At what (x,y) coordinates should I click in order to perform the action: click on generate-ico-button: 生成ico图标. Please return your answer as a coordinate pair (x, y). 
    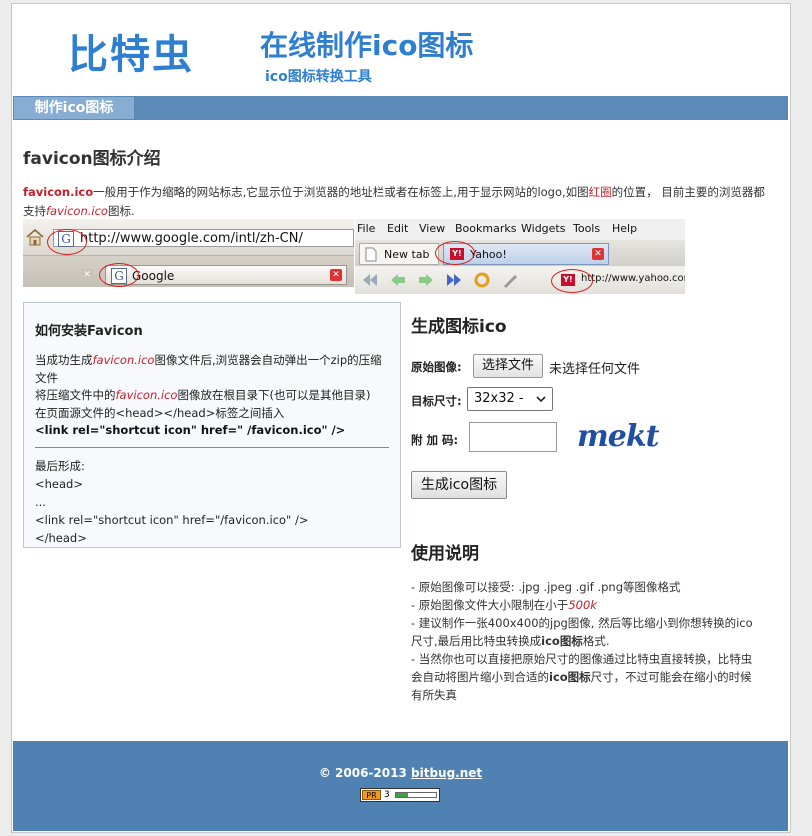
    Looking at the image, I should click on (459, 485).